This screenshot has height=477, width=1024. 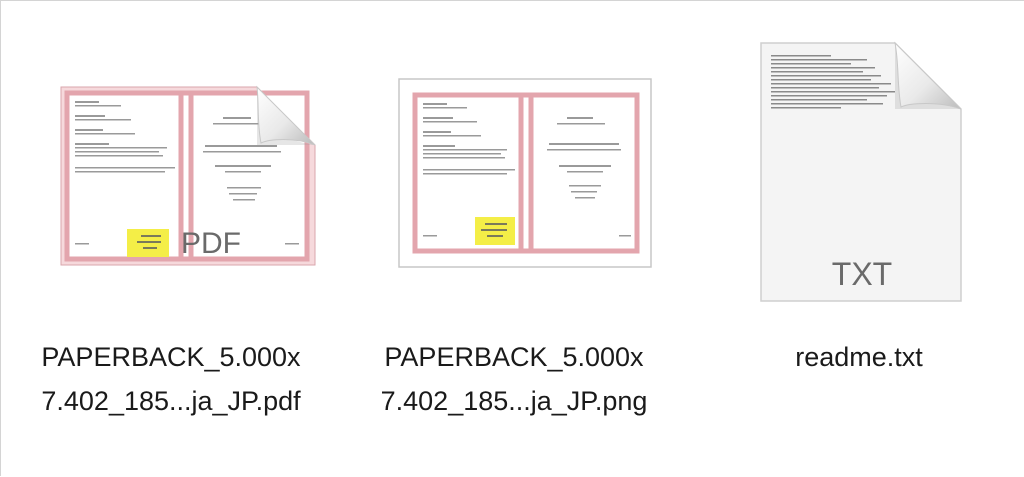 I want to click on png-image-thumbnail-icon, so click(x=526, y=176).